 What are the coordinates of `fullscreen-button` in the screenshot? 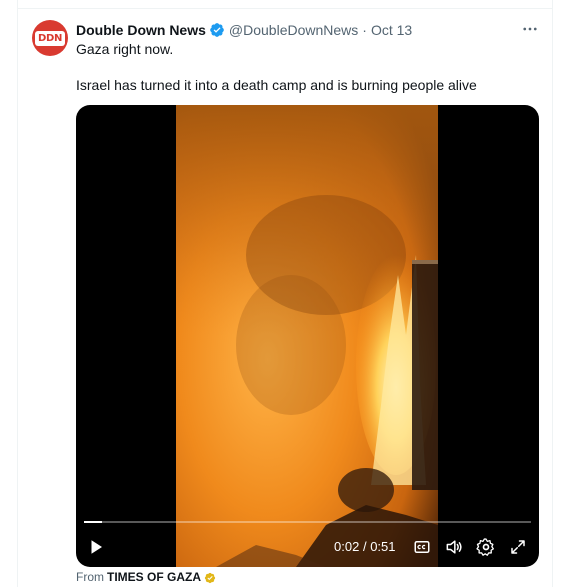 It's located at (518, 547).